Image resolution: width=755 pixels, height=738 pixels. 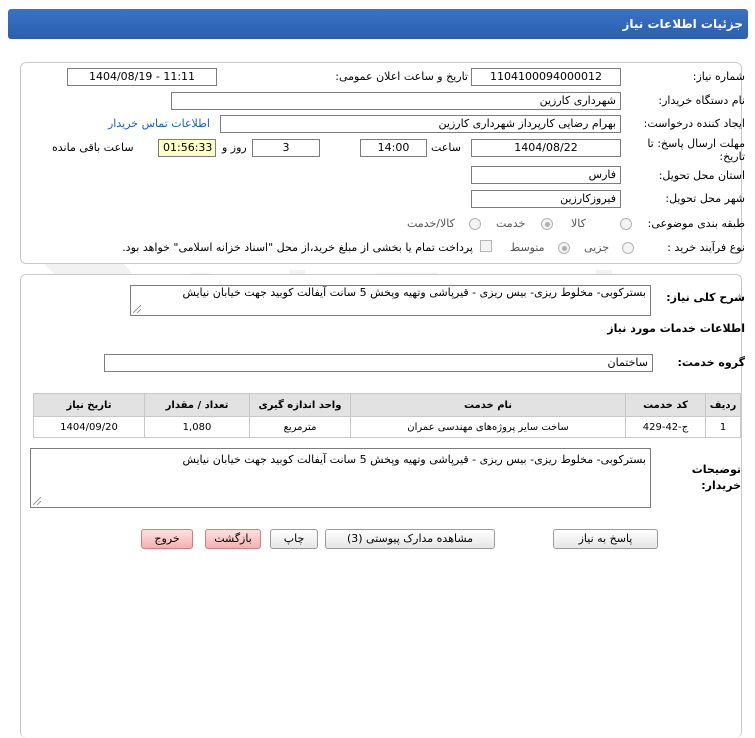 What do you see at coordinates (197, 405) in the screenshot?
I see `col-qty: تعداد / مقدار` at bounding box center [197, 405].